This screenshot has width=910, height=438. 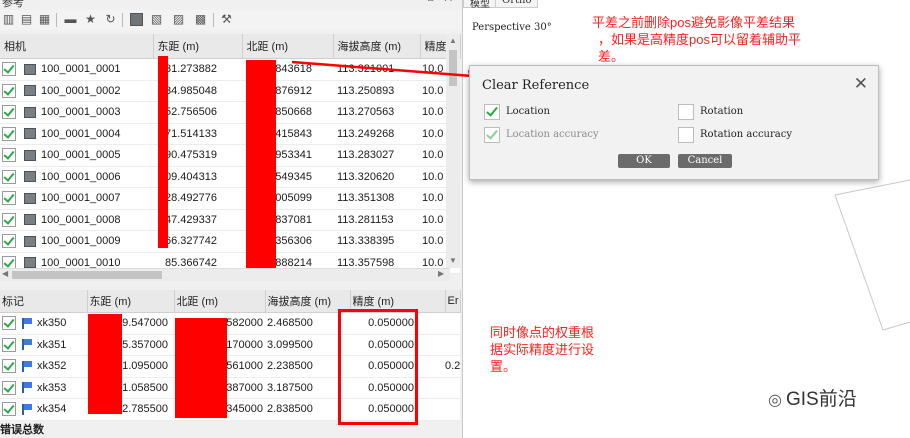 What do you see at coordinates (27, 323) in the screenshot?
I see `flag-icon` at bounding box center [27, 323].